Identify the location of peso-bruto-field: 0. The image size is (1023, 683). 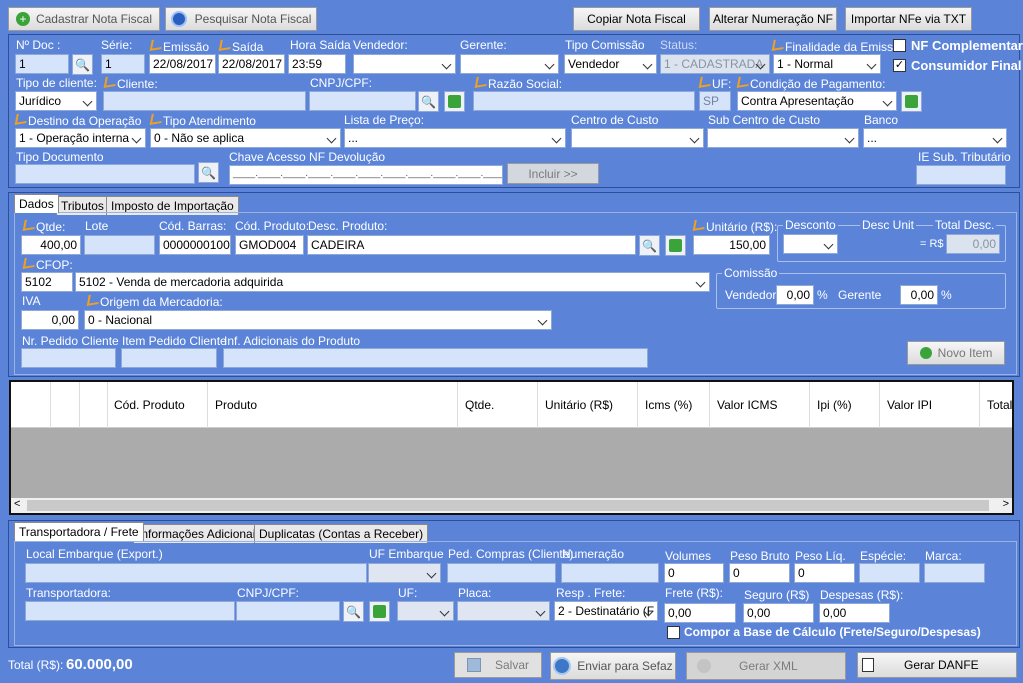
(759, 573).